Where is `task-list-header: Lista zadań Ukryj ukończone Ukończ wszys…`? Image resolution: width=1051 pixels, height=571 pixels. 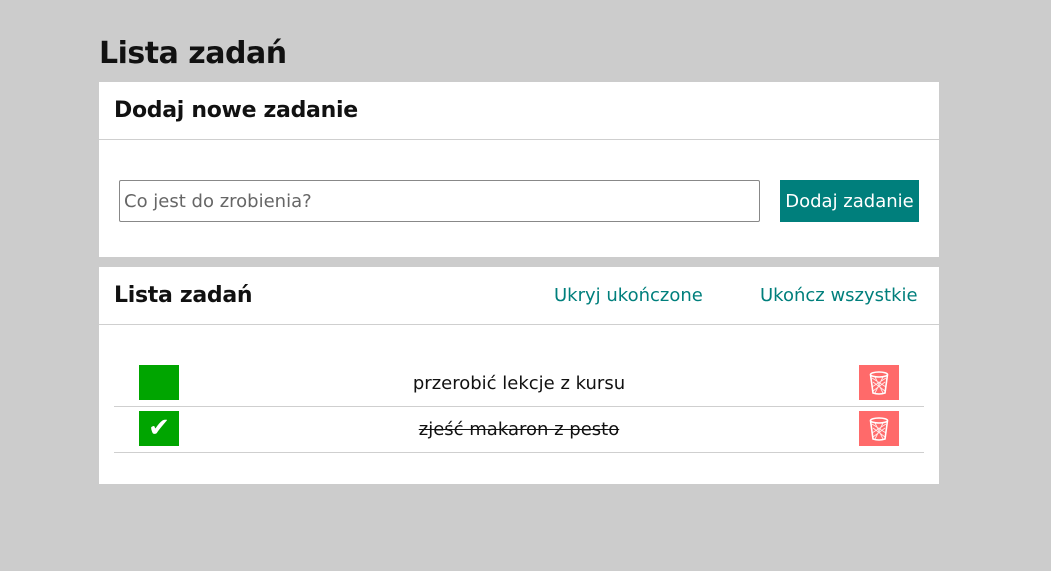
task-list-header: Lista zadań Ukryj ukończone Ukończ wszys… is located at coordinates (519, 296).